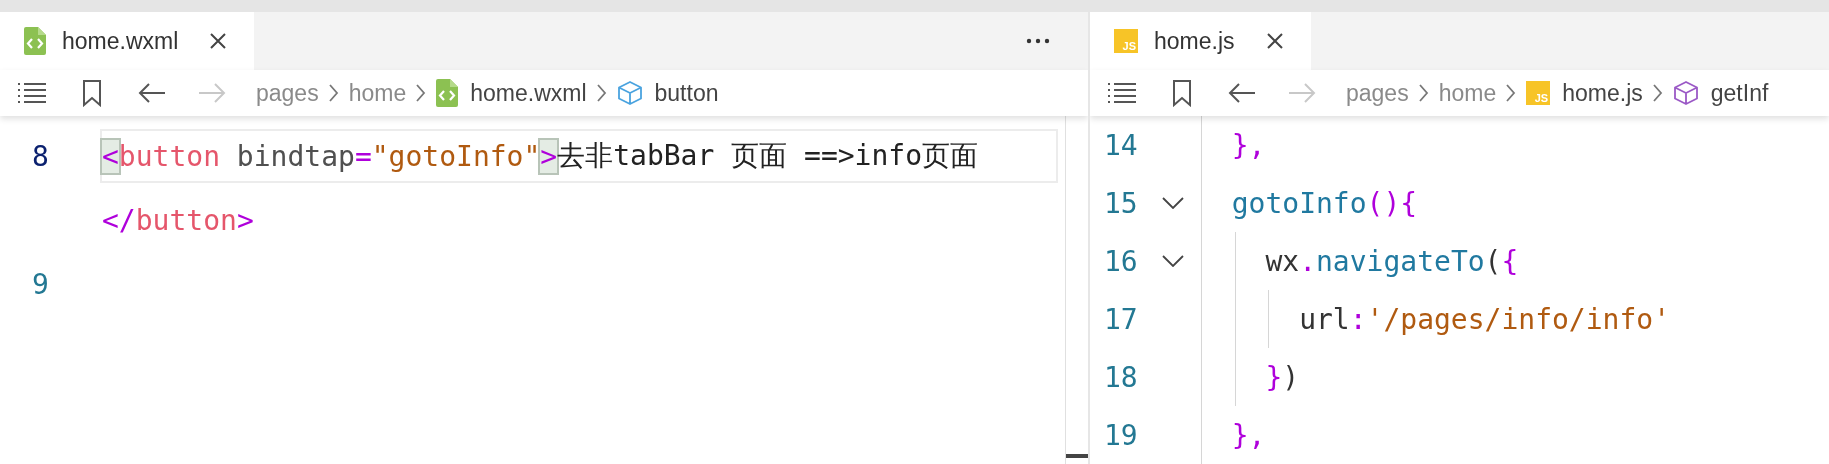 This screenshot has height=464, width=1829. I want to click on line-number: 17, so click(1121, 319).